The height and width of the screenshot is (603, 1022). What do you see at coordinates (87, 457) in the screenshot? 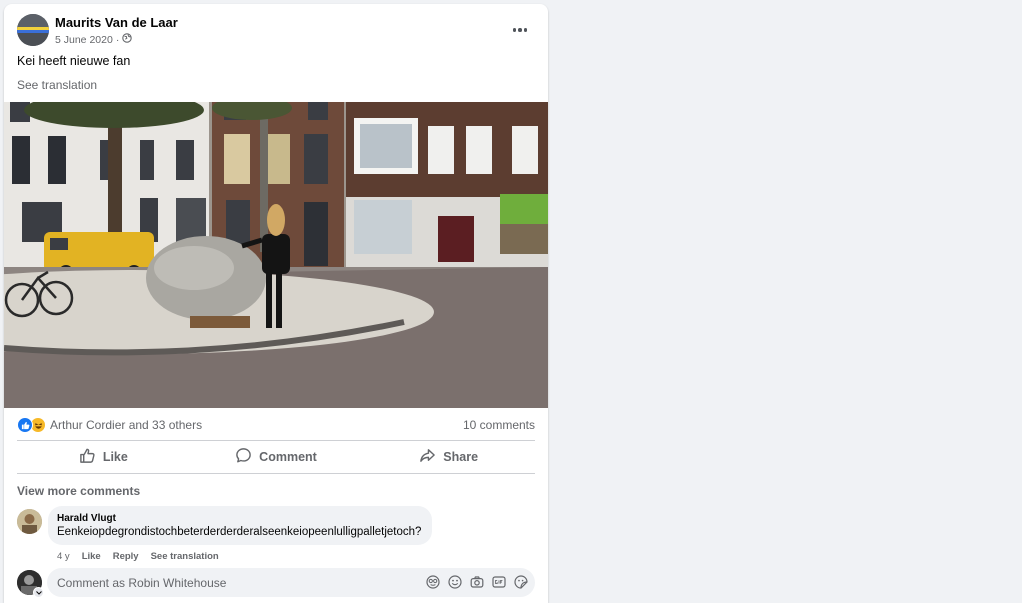
I see `thumbs-up-icon` at bounding box center [87, 457].